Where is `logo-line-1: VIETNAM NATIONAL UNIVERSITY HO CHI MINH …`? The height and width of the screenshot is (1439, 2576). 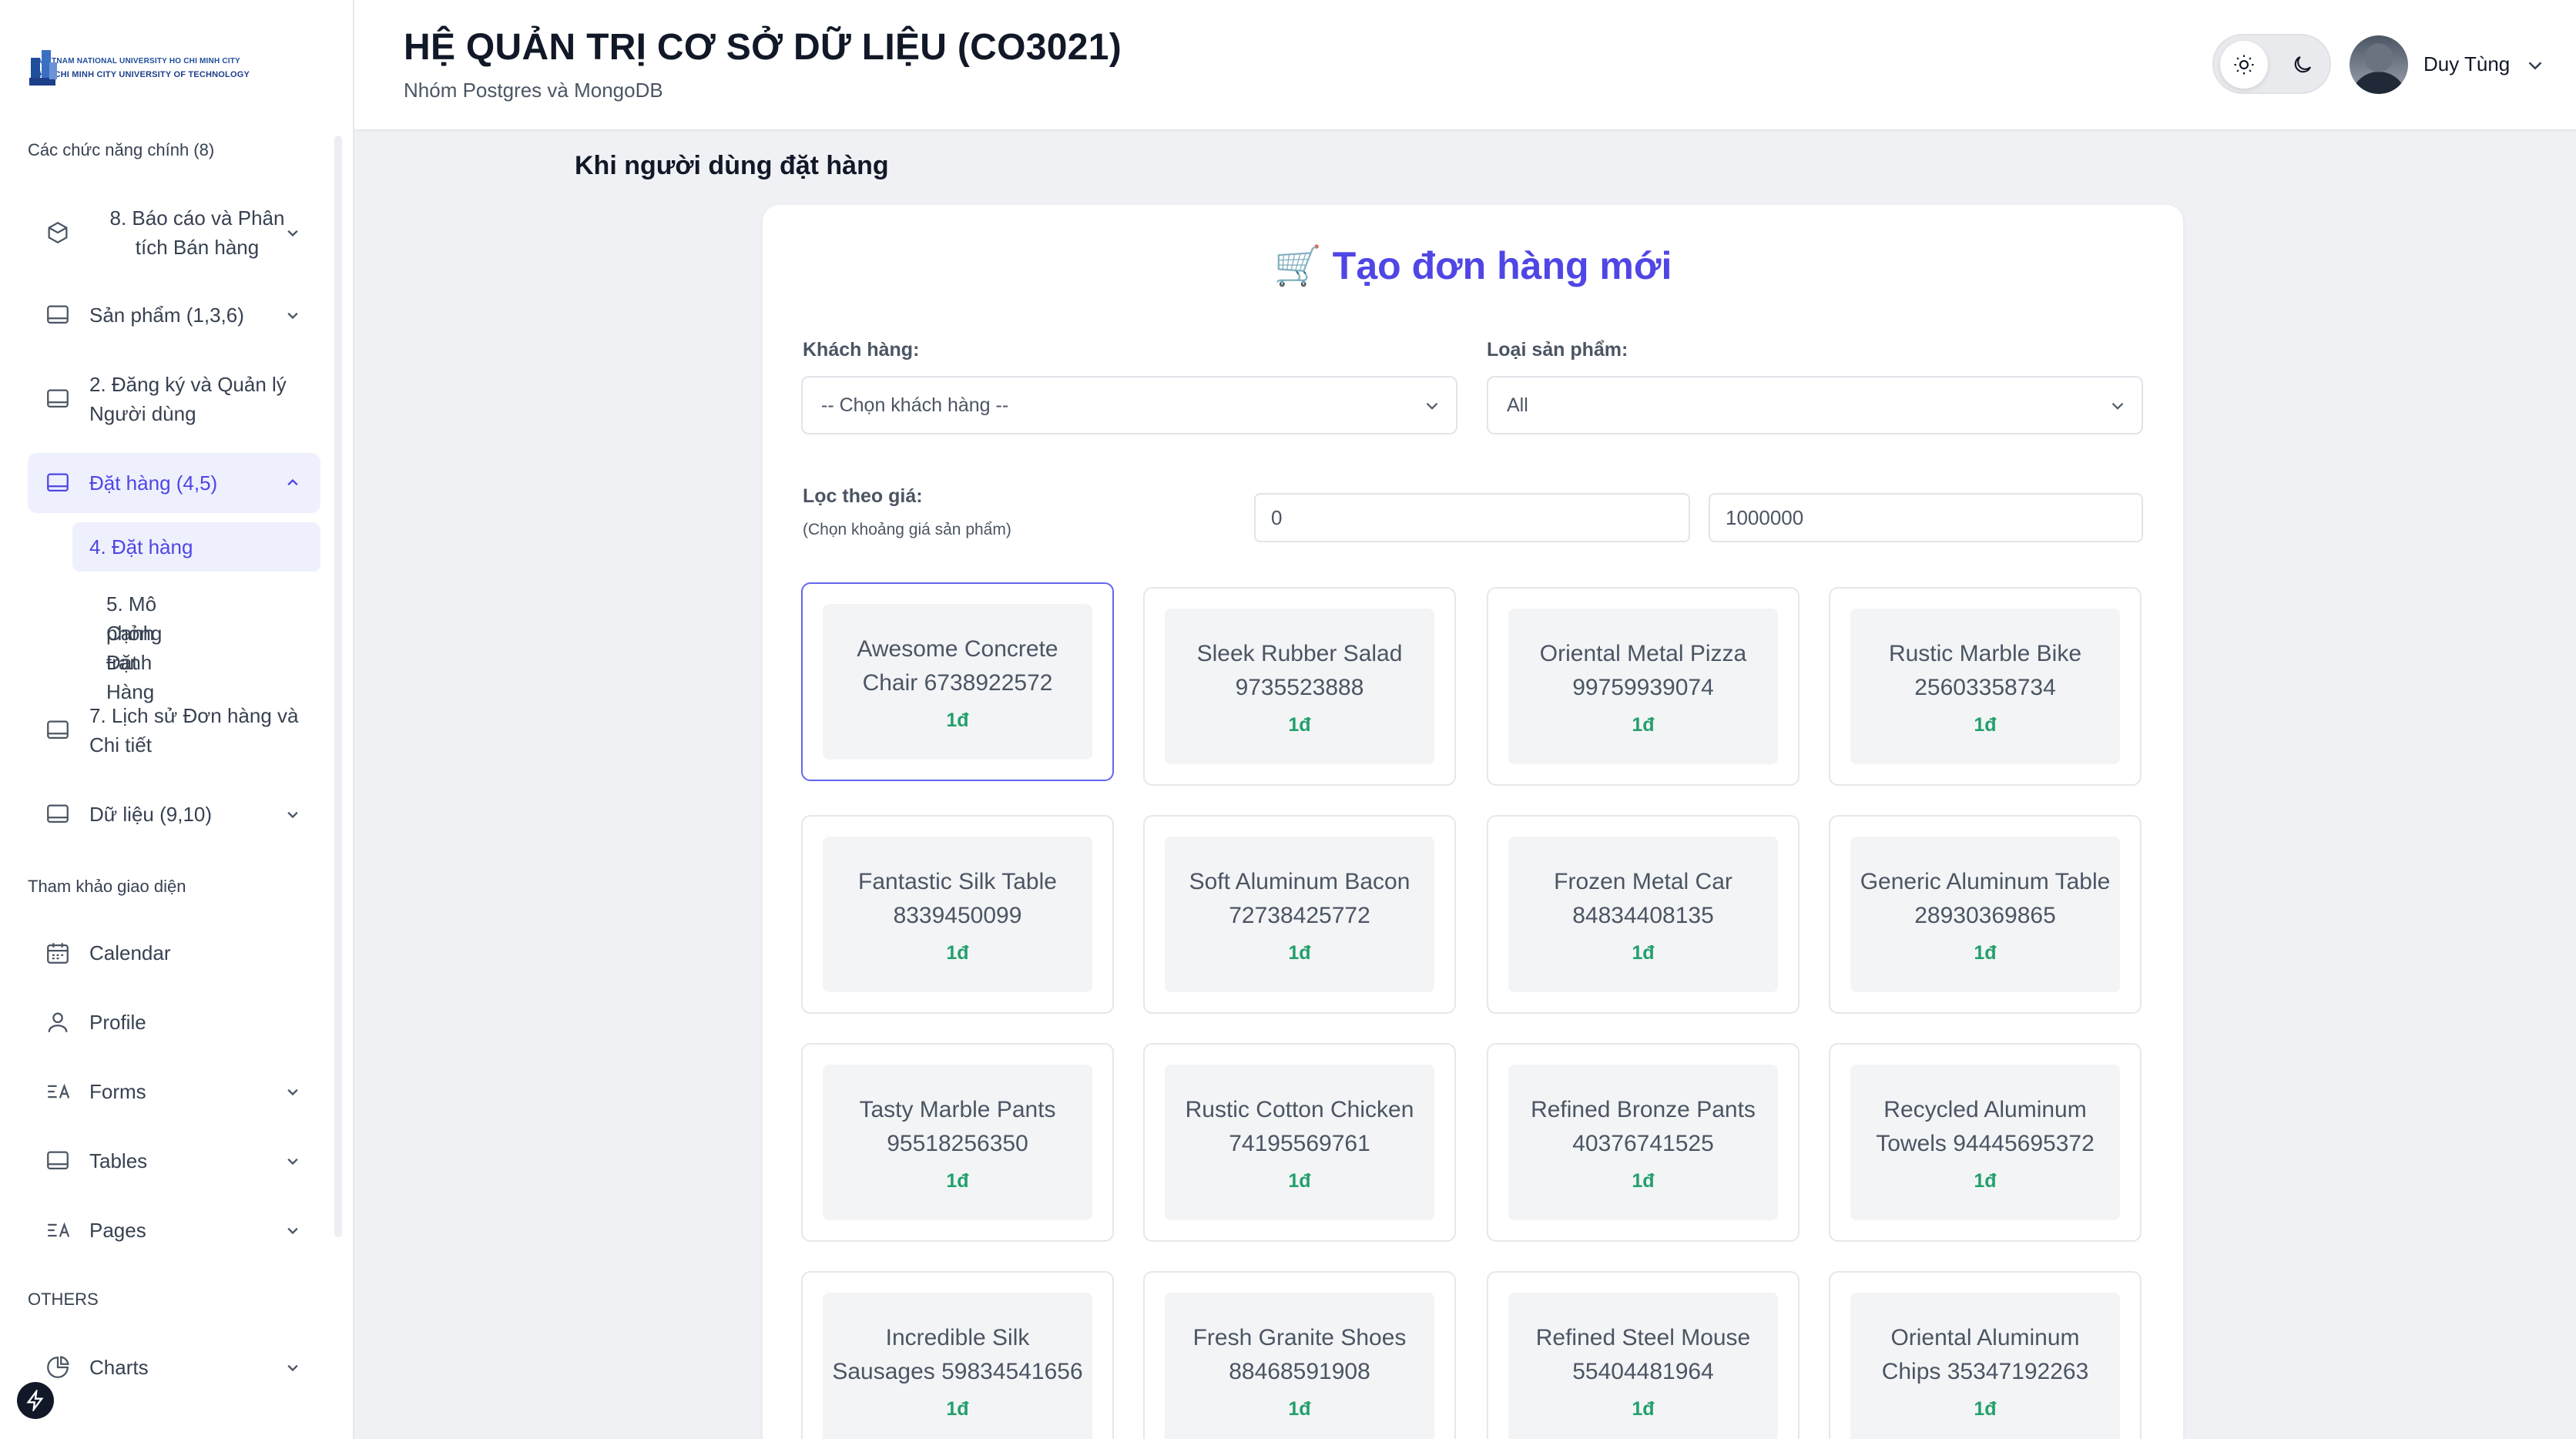 logo-line-1: VIETNAM NATIONAL UNIVERSITY HO CHI MINH … is located at coordinates (139, 60).